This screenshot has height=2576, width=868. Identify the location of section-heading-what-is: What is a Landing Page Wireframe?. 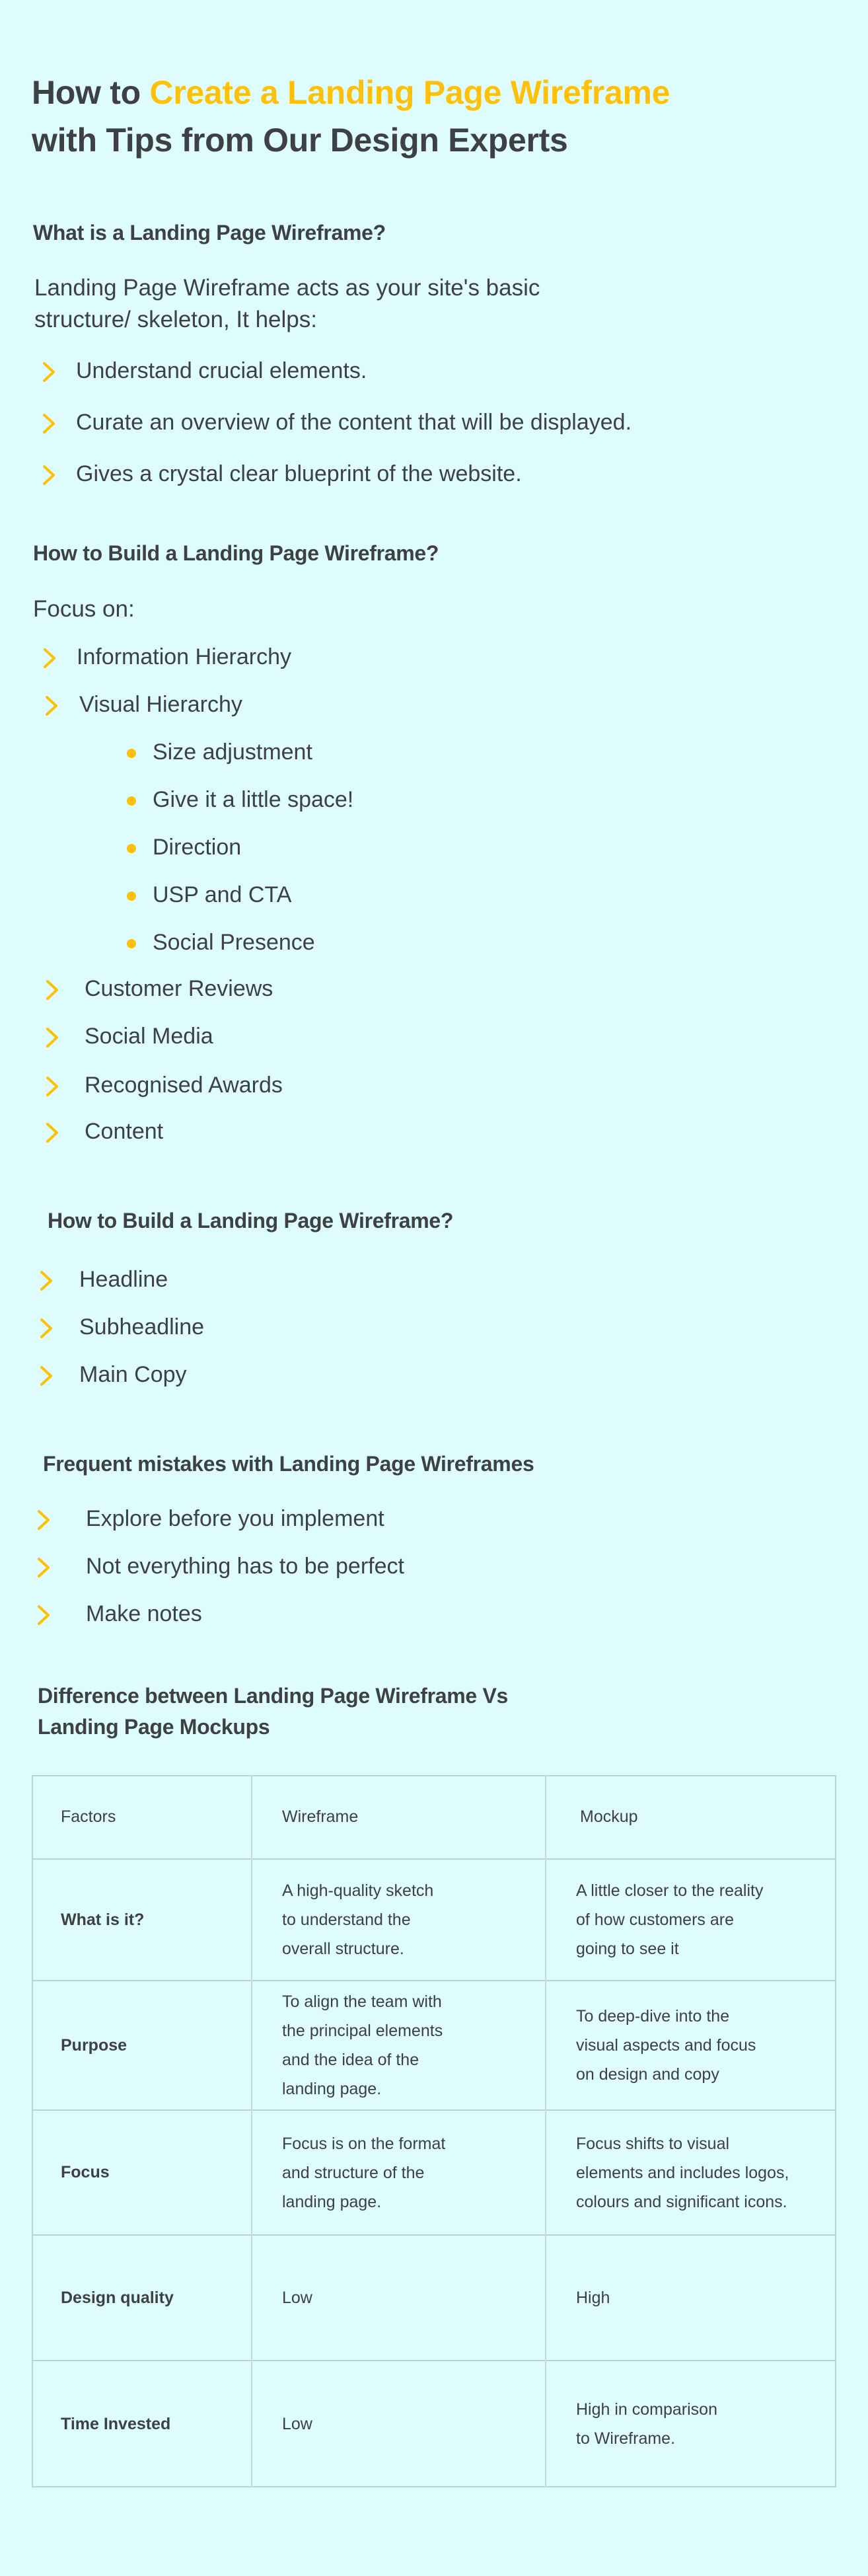
(209, 233).